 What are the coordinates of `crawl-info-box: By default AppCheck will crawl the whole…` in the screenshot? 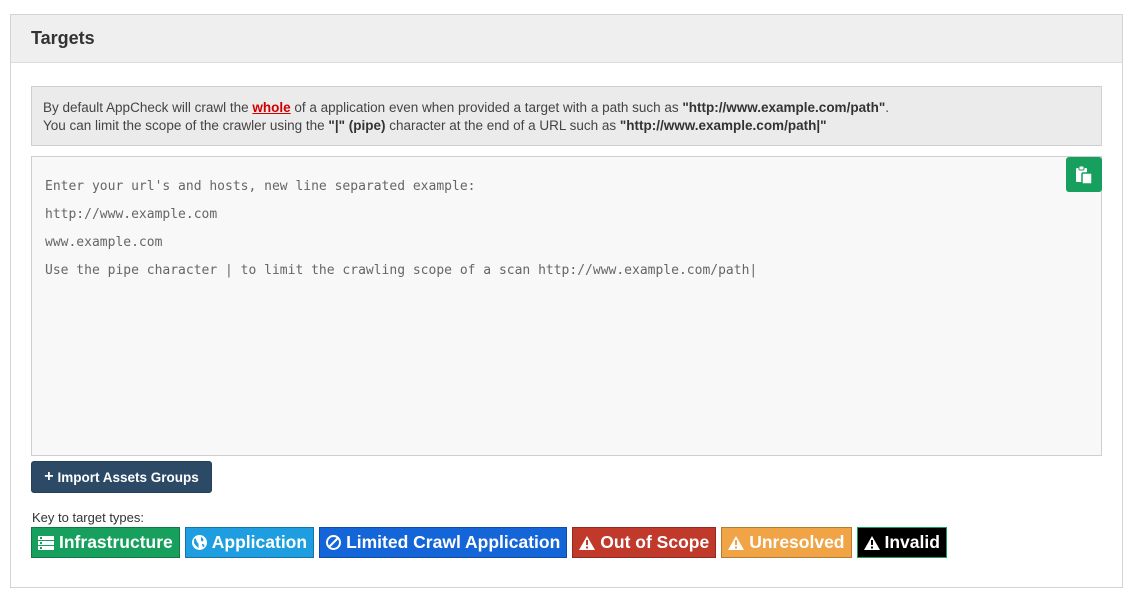 It's located at (566, 116).